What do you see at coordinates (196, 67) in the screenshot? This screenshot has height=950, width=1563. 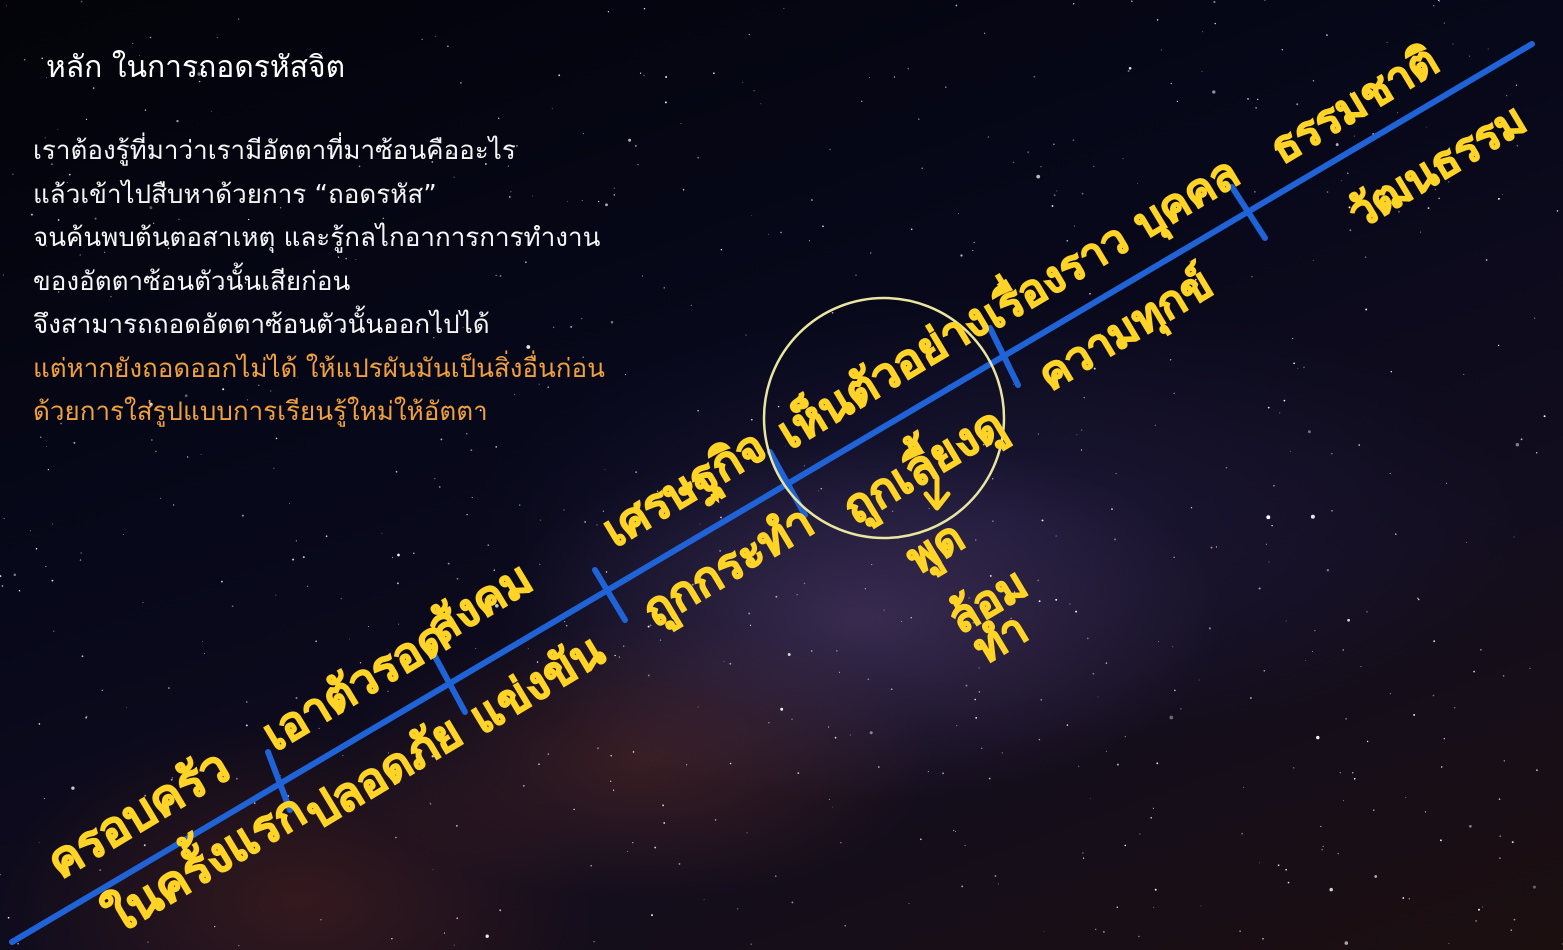 I see `slide-title: หลัก ในการถอดรหัสจิต` at bounding box center [196, 67].